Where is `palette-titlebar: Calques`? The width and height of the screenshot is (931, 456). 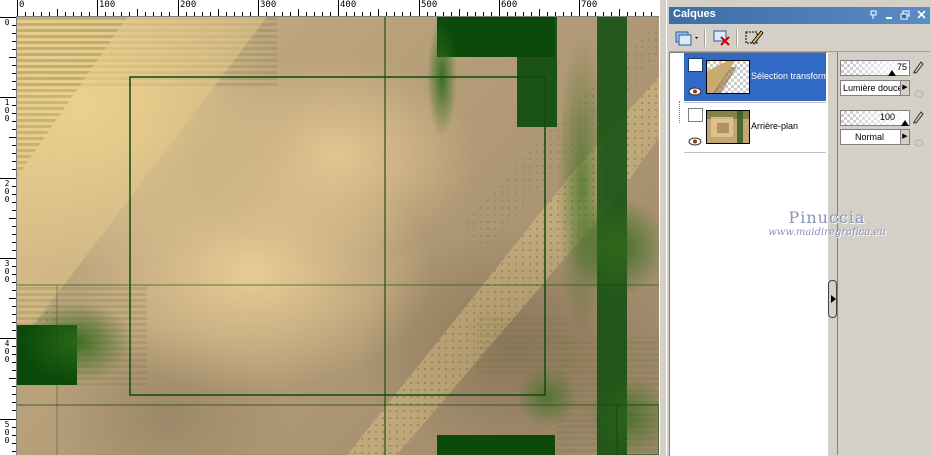 palette-titlebar: Calques is located at coordinates (799, 15).